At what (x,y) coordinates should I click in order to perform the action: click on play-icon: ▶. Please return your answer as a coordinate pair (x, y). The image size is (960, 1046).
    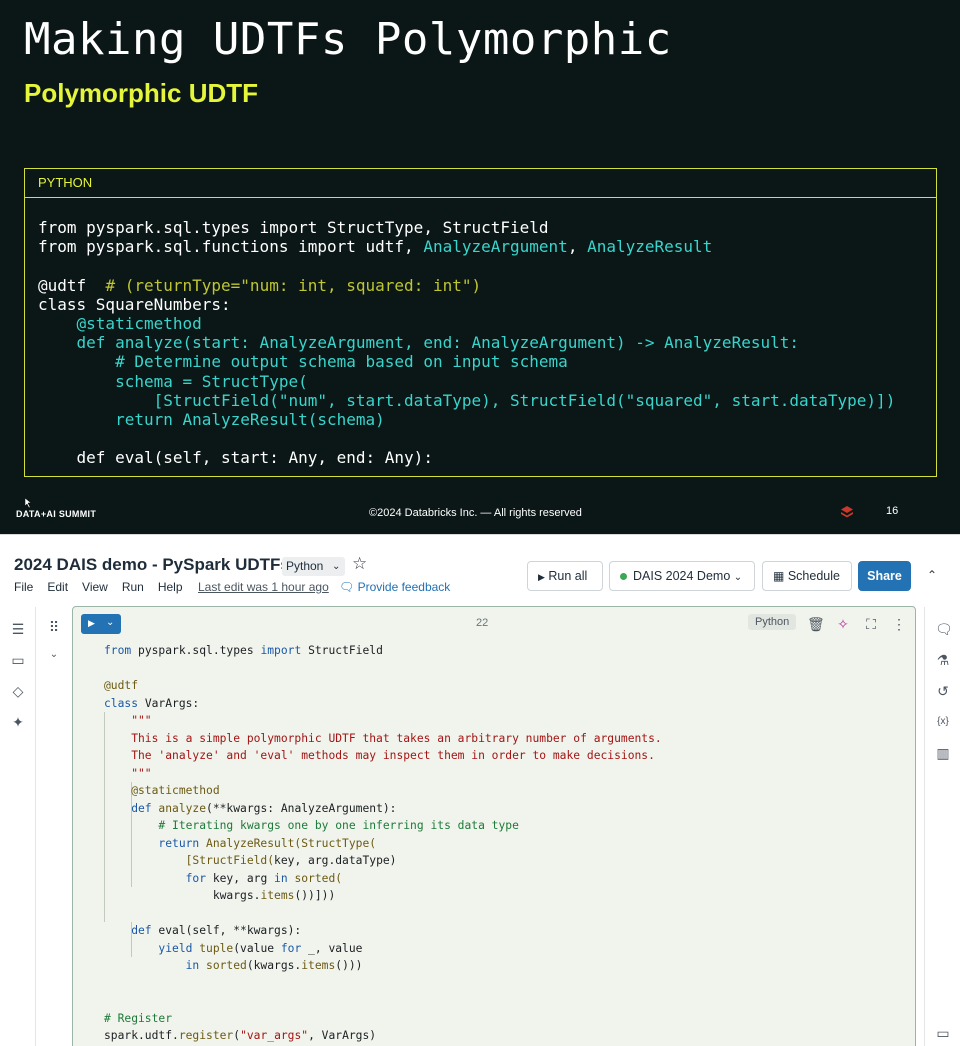
    Looking at the image, I should click on (541, 577).